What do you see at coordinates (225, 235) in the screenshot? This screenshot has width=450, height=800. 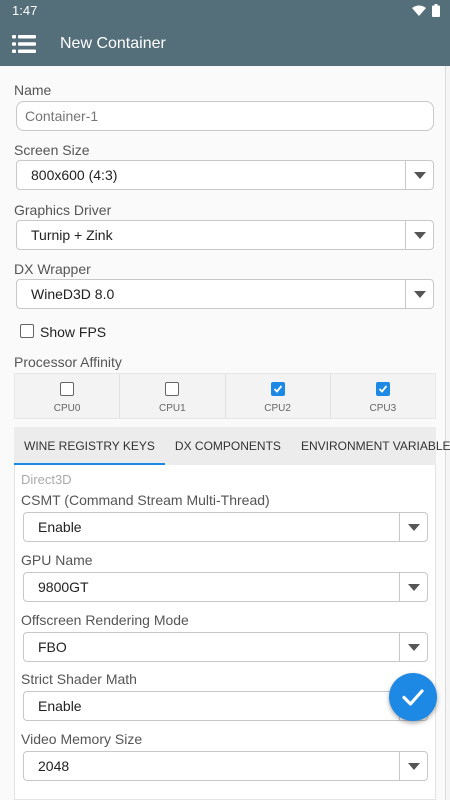 I see `graphics-driver-select: Turnip + Zink` at bounding box center [225, 235].